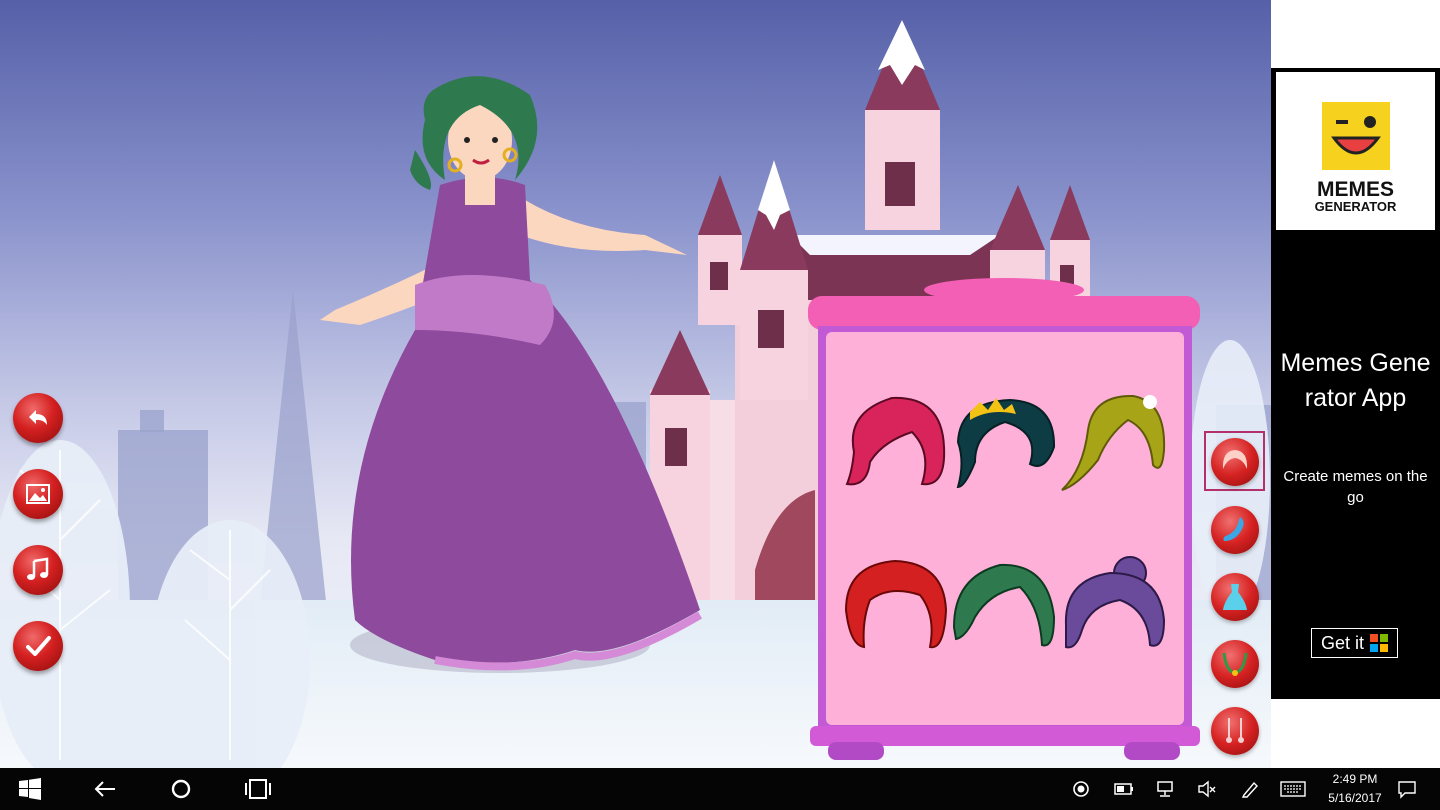 This screenshot has width=1440, height=810. Describe the element at coordinates (1113, 442) in the screenshot. I see `wardrobe-item-hair-olive-blonde` at that location.